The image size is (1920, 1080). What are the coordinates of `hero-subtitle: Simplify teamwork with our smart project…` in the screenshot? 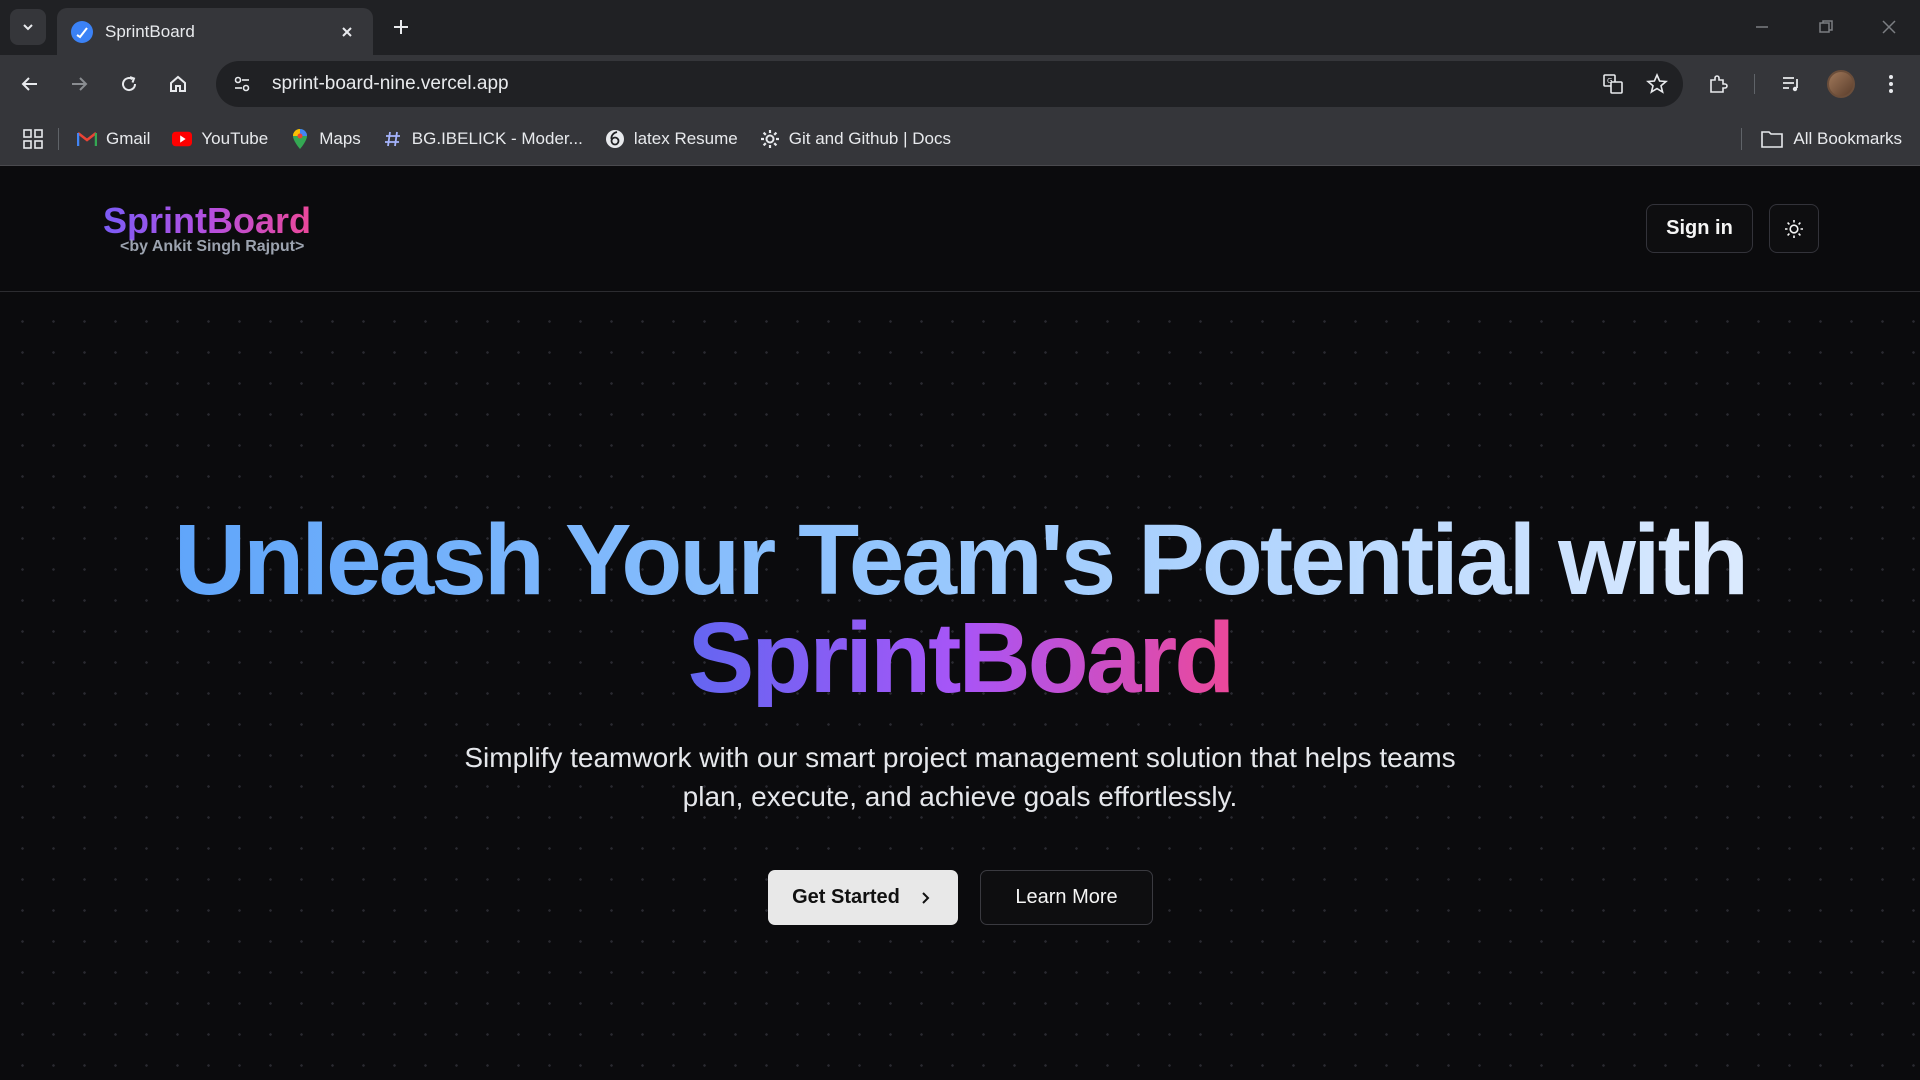 It's located at (960, 777).